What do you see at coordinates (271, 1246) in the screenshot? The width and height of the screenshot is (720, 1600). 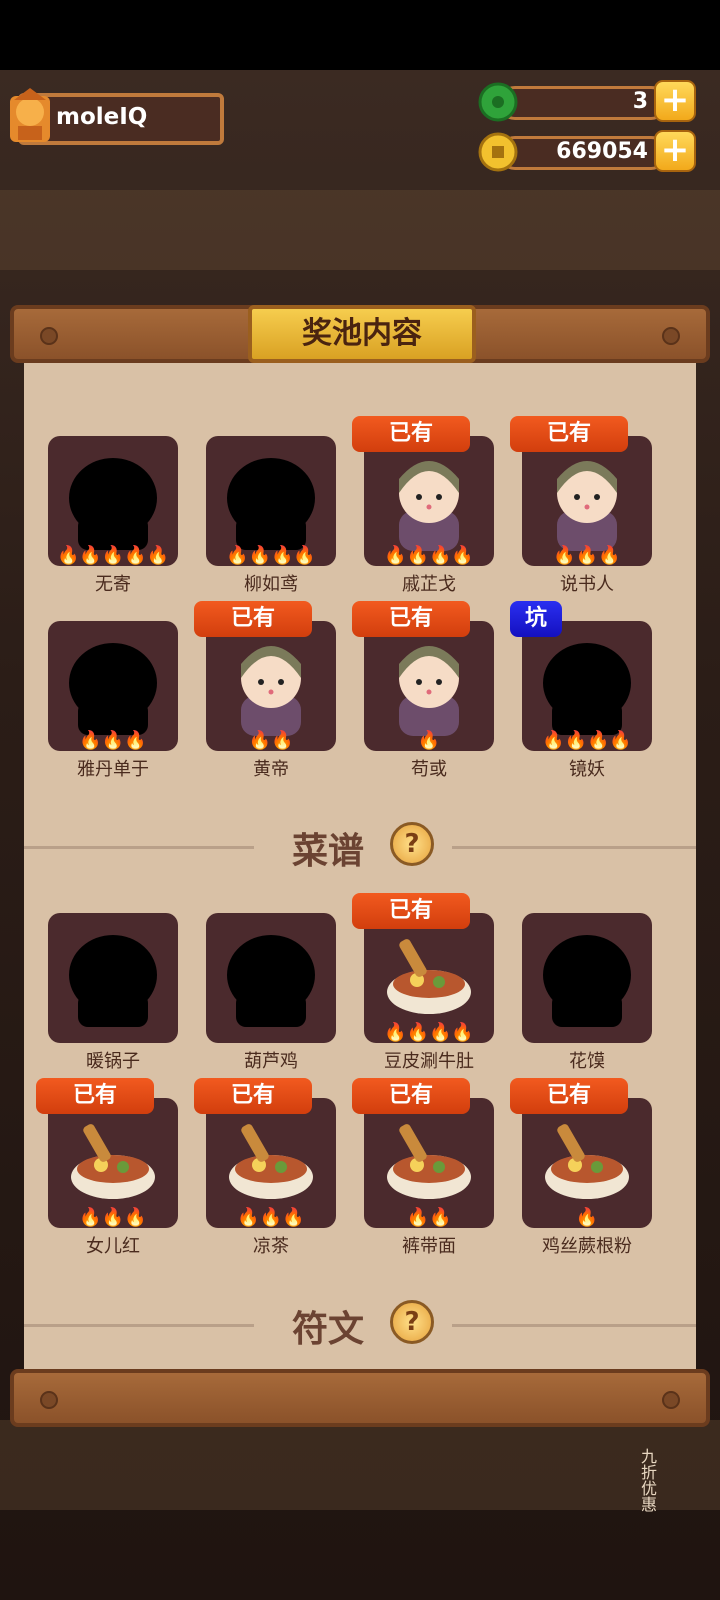 I see `recipe-name: 凉茶` at bounding box center [271, 1246].